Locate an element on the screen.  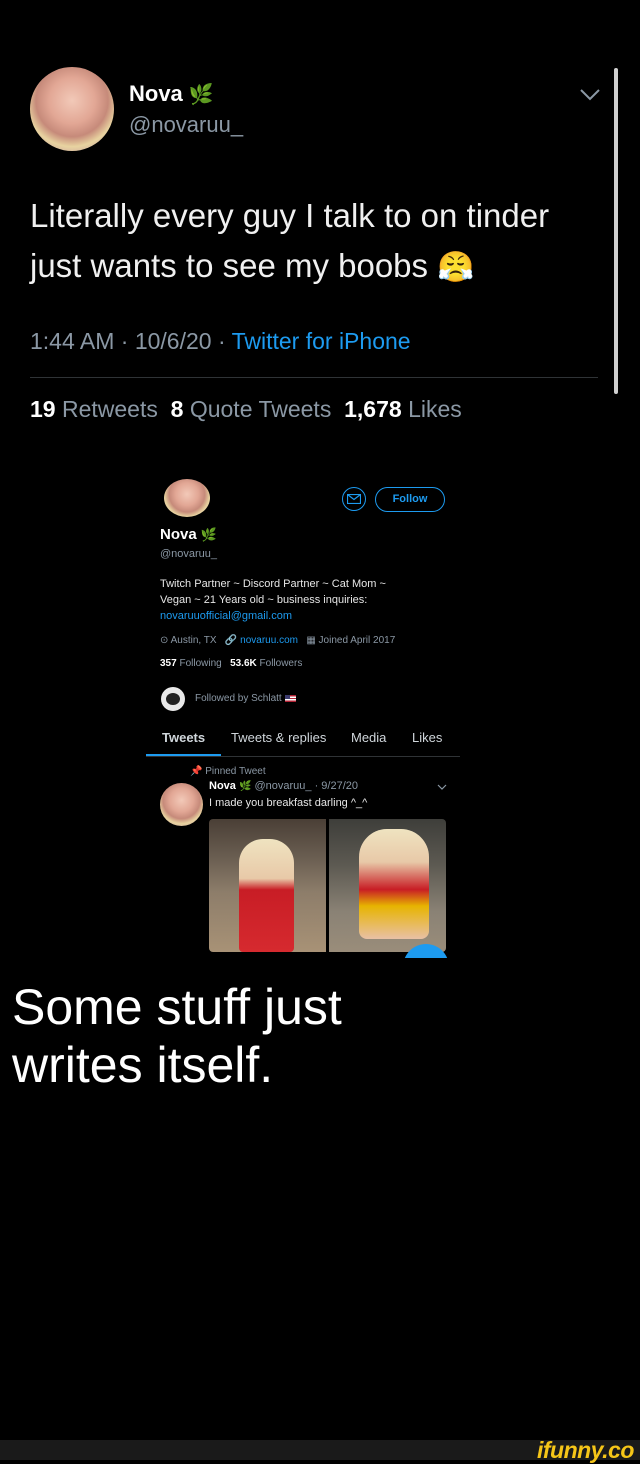
likes-stat: 1,678 Likes is located at coordinates (403, 409).